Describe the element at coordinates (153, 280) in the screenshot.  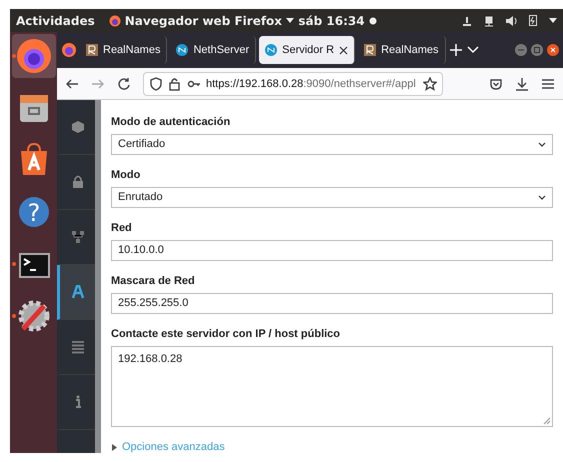
I see `field-label: Mascara de Red` at that location.